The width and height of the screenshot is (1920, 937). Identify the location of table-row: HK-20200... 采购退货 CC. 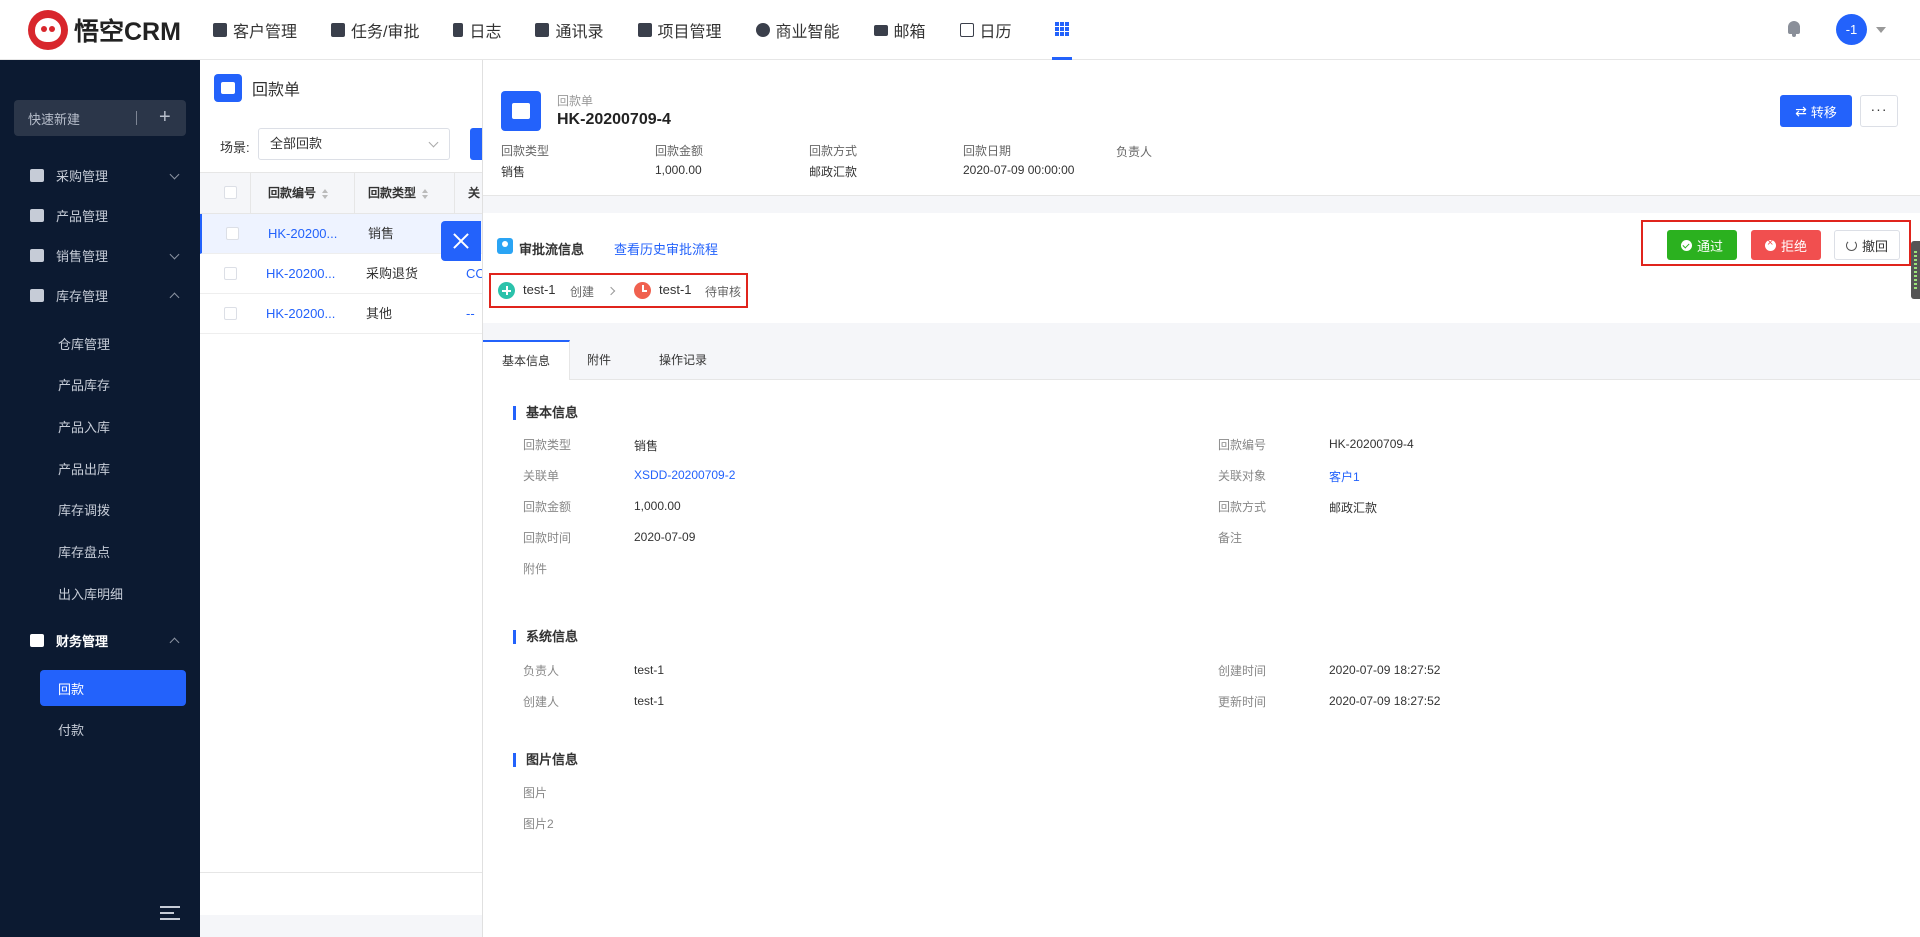
(342, 274).